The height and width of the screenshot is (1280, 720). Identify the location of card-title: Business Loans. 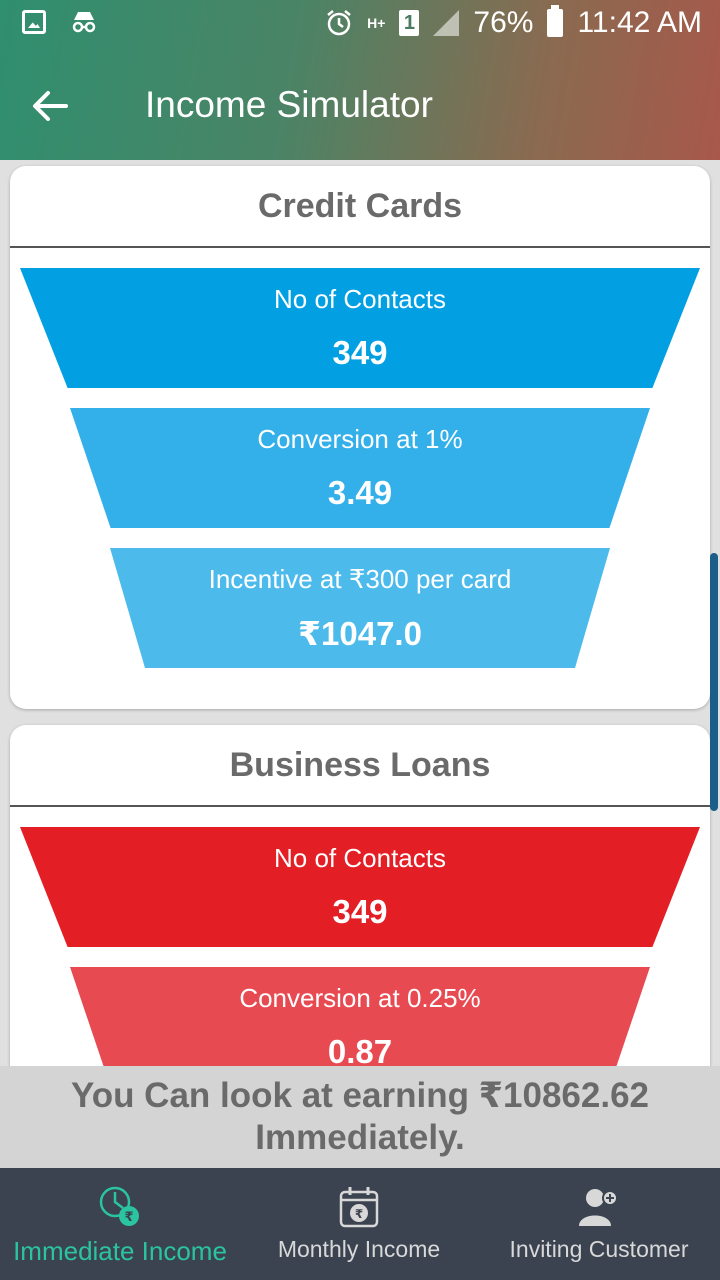
(360, 766).